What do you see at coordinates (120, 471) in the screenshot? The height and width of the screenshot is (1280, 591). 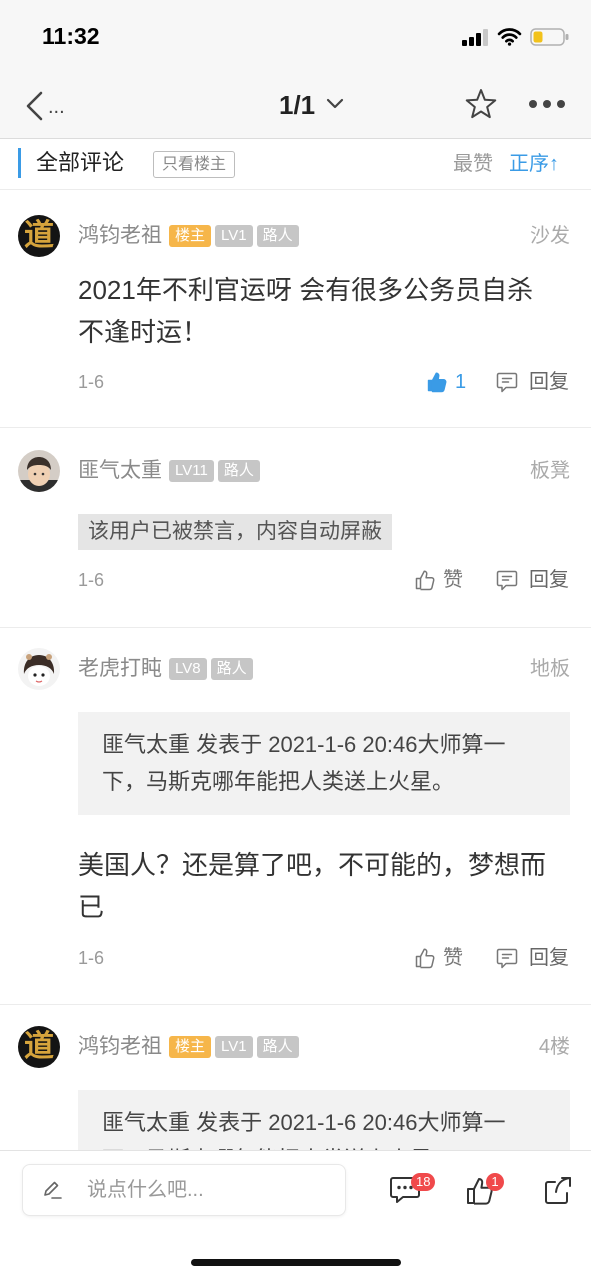 I see `username: 匪气太重` at bounding box center [120, 471].